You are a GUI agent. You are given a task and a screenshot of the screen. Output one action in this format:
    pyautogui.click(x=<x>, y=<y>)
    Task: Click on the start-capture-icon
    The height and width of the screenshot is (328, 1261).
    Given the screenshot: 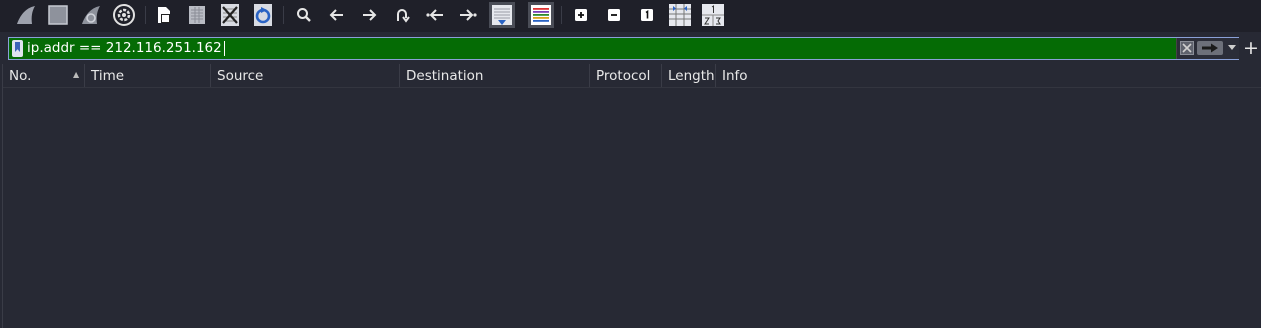 What is the action you would take?
    pyautogui.click(x=26, y=15)
    